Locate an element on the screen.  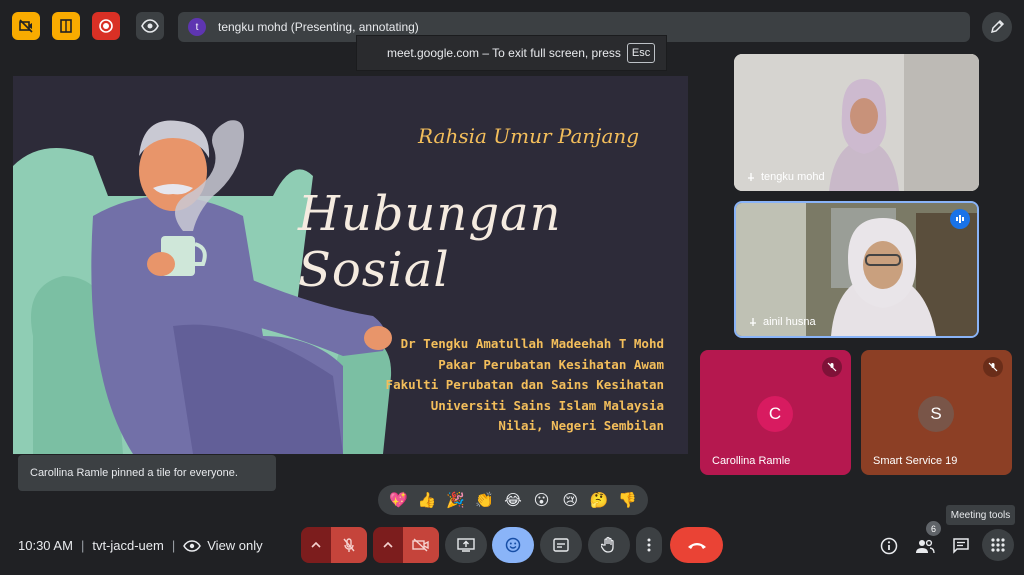
meeting-tools-tooltip: Meeting tools is located at coordinates (980, 515).